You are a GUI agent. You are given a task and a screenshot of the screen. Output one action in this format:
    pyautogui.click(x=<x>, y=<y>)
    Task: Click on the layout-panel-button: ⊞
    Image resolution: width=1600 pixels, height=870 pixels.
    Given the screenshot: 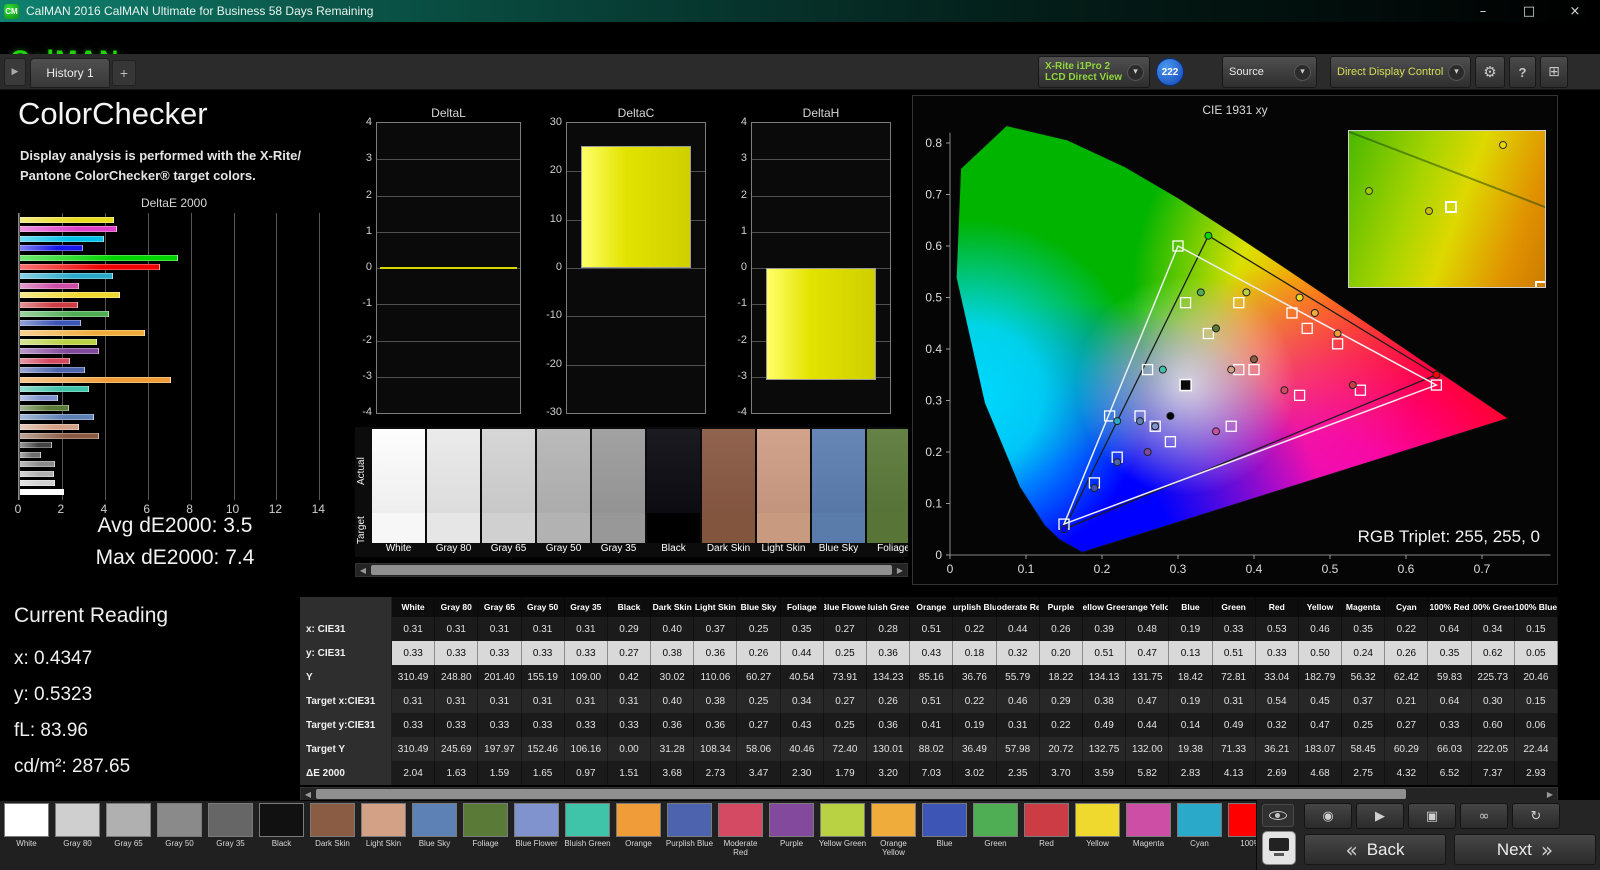 What is the action you would take?
    pyautogui.click(x=1554, y=72)
    